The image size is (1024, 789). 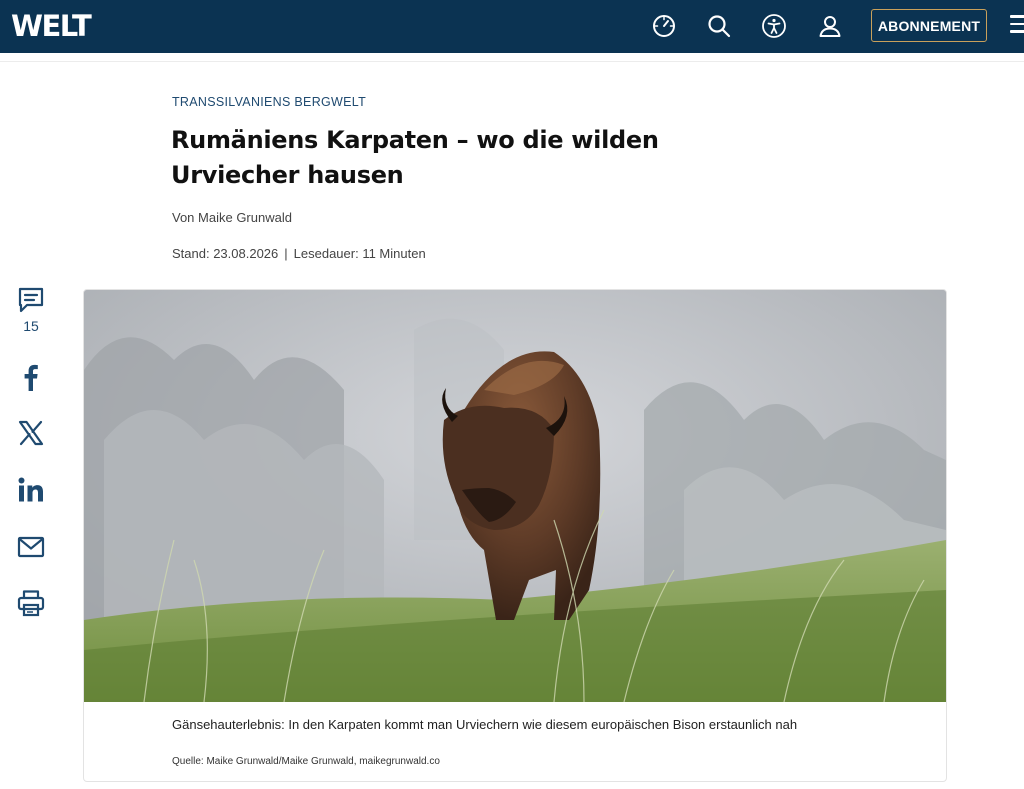 What do you see at coordinates (1017, 26) in the screenshot?
I see `menu-icon` at bounding box center [1017, 26].